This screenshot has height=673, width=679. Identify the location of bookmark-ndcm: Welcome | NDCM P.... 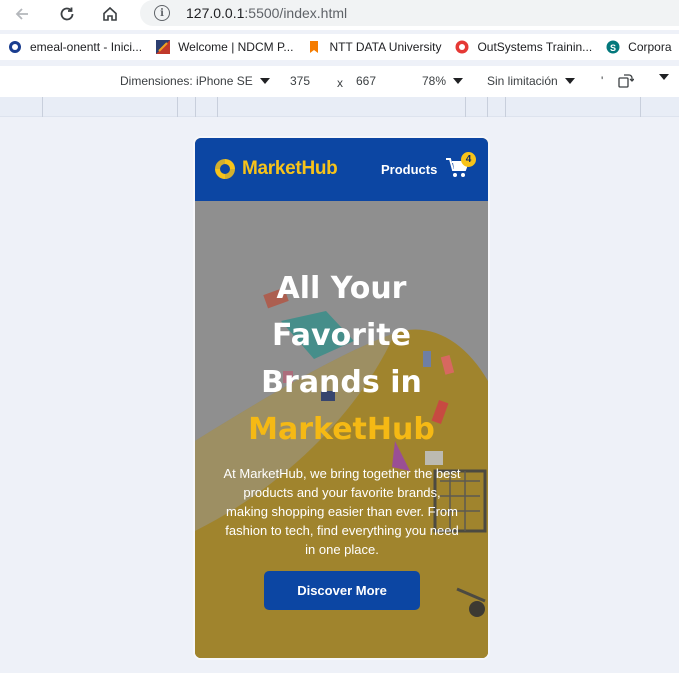
(224, 47).